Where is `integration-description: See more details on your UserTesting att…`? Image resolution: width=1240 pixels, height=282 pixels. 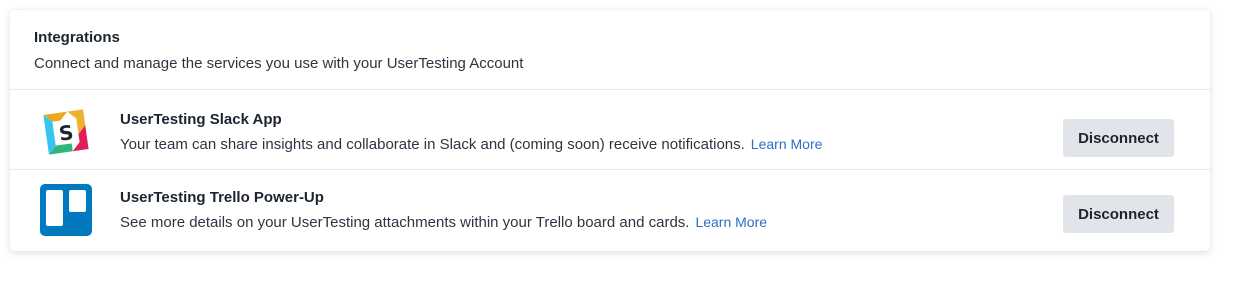
integration-description: See more details on your UserTesting att… is located at coordinates (443, 222).